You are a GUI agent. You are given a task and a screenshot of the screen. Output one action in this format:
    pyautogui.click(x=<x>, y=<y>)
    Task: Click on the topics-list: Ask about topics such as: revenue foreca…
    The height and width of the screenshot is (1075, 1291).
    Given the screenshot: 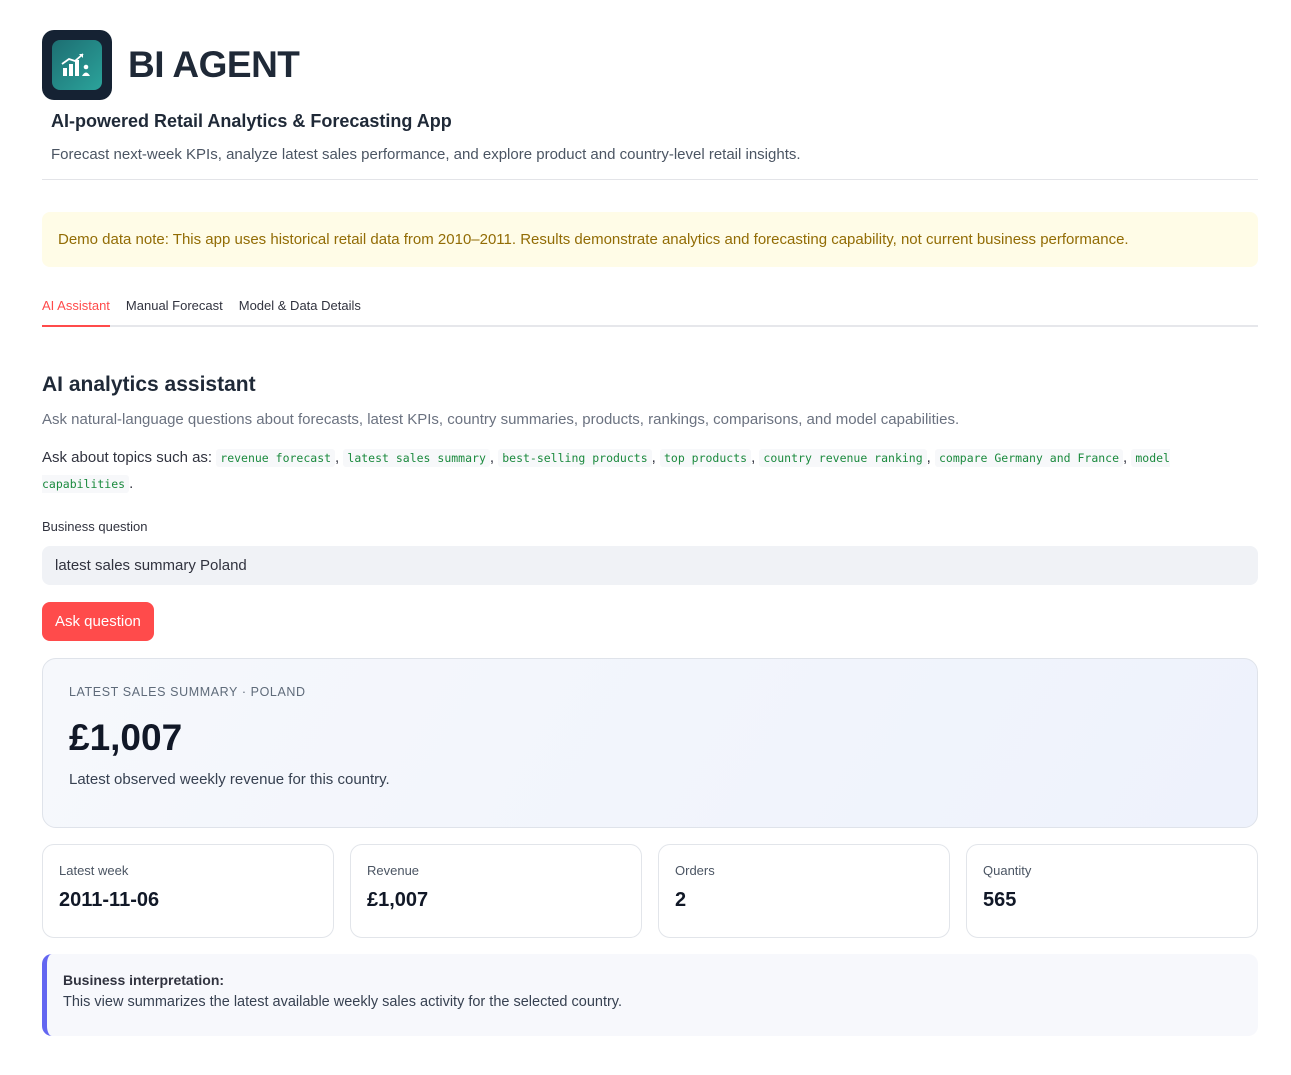 What is the action you would take?
    pyautogui.click(x=606, y=471)
    